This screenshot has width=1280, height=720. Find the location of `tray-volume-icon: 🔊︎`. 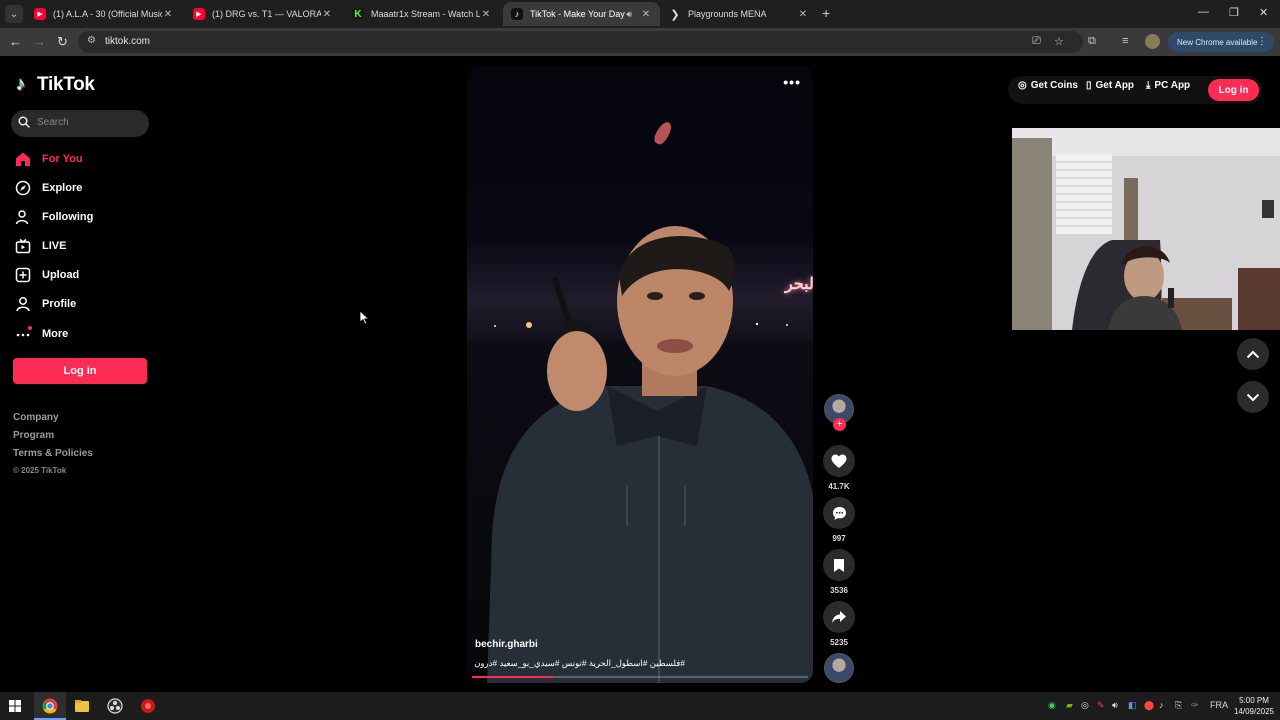

tray-volume-icon: 🔊︎ is located at coordinates (1115, 705).